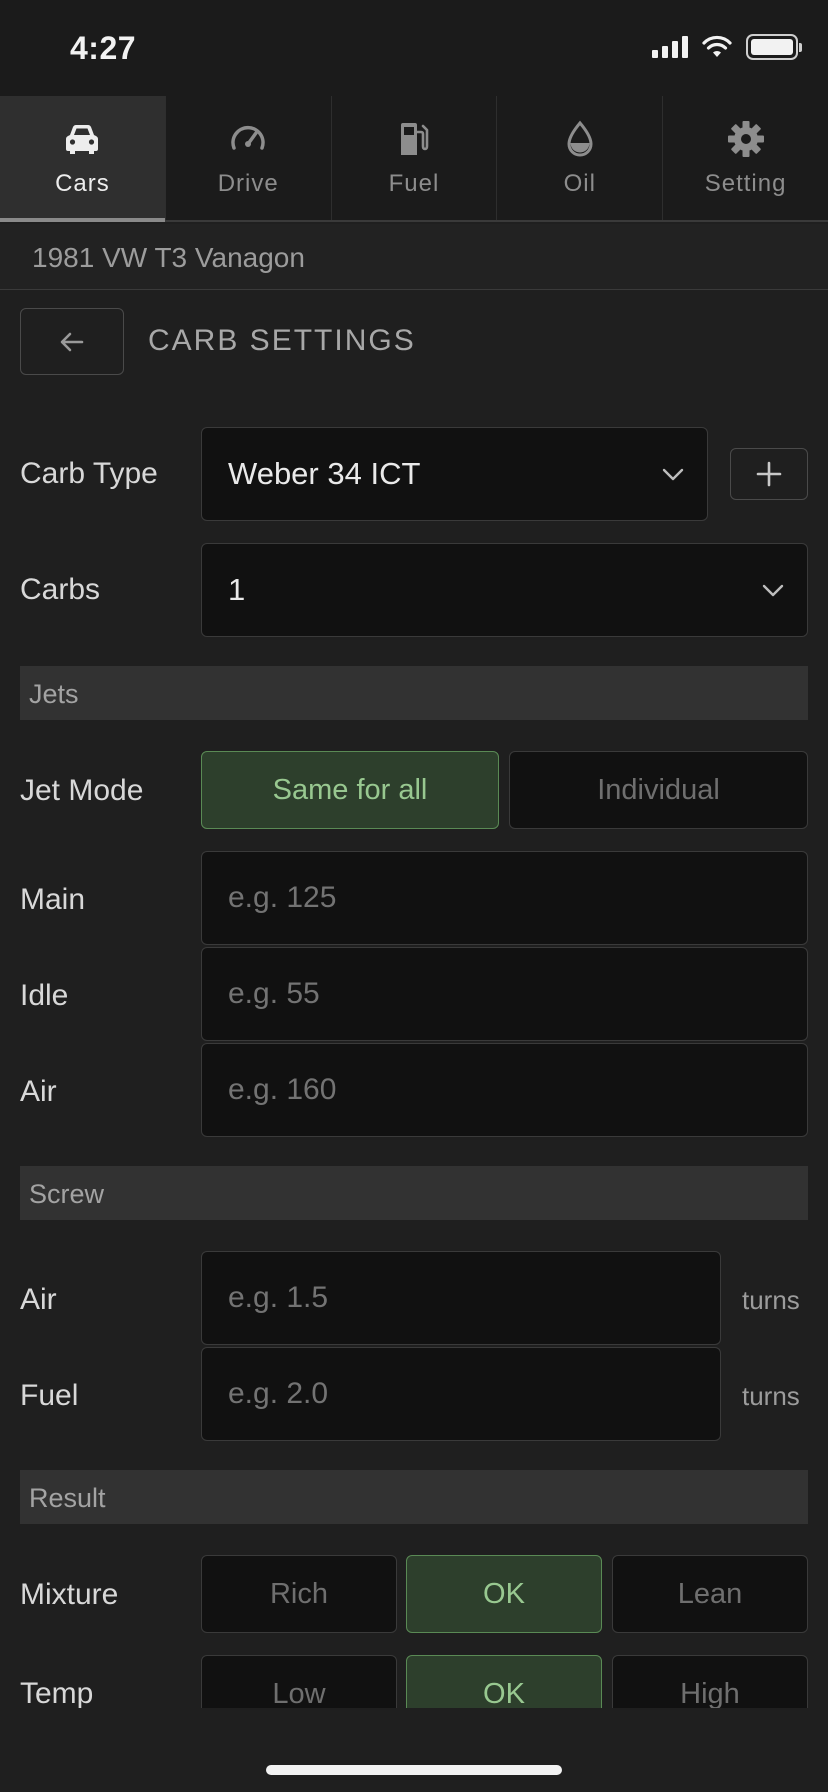  Describe the element at coordinates (414, 139) in the screenshot. I see `fuel-pump-icon` at that location.